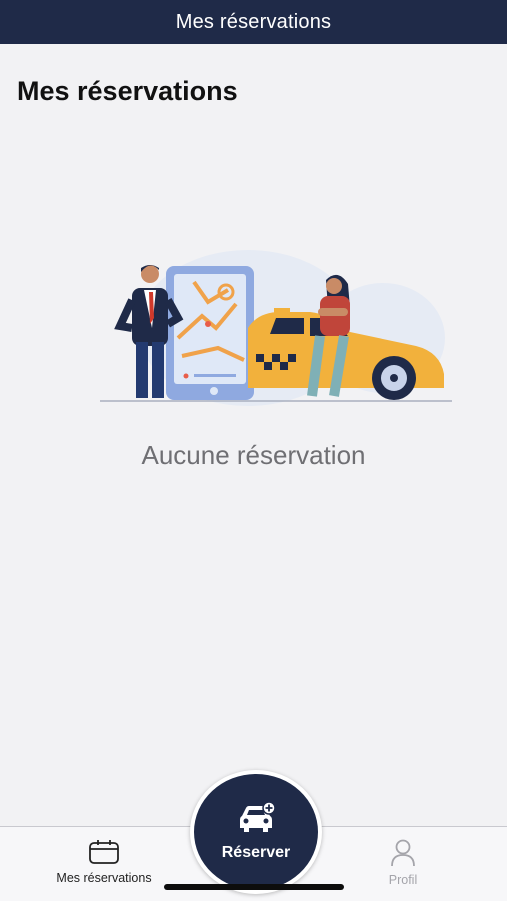  Describe the element at coordinates (104, 878) in the screenshot. I see `tab-label-mes-reservations: Mes réservations` at that location.